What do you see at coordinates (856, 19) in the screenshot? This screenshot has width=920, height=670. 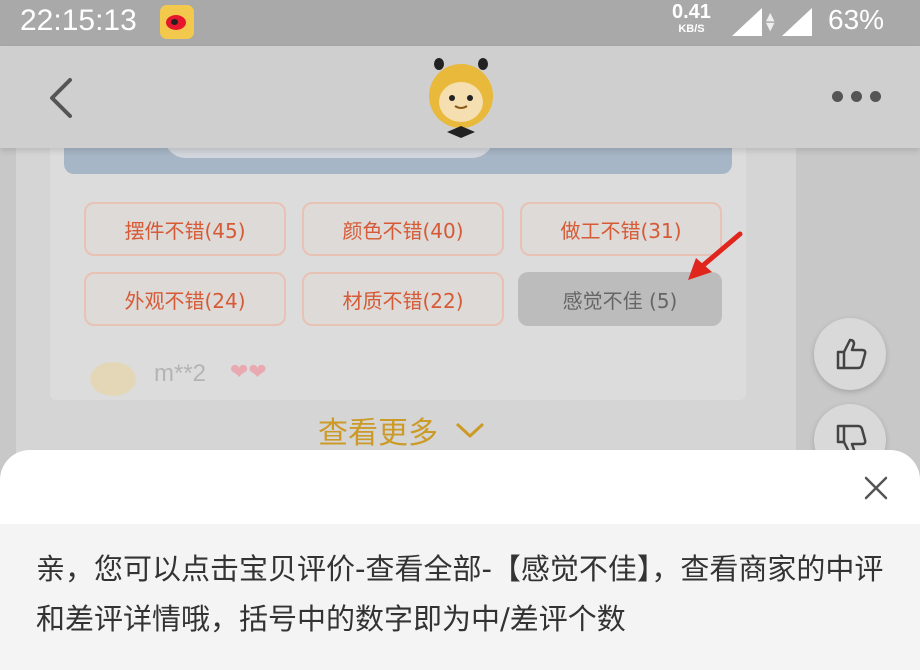 I see `battery-level: 63%` at bounding box center [856, 19].